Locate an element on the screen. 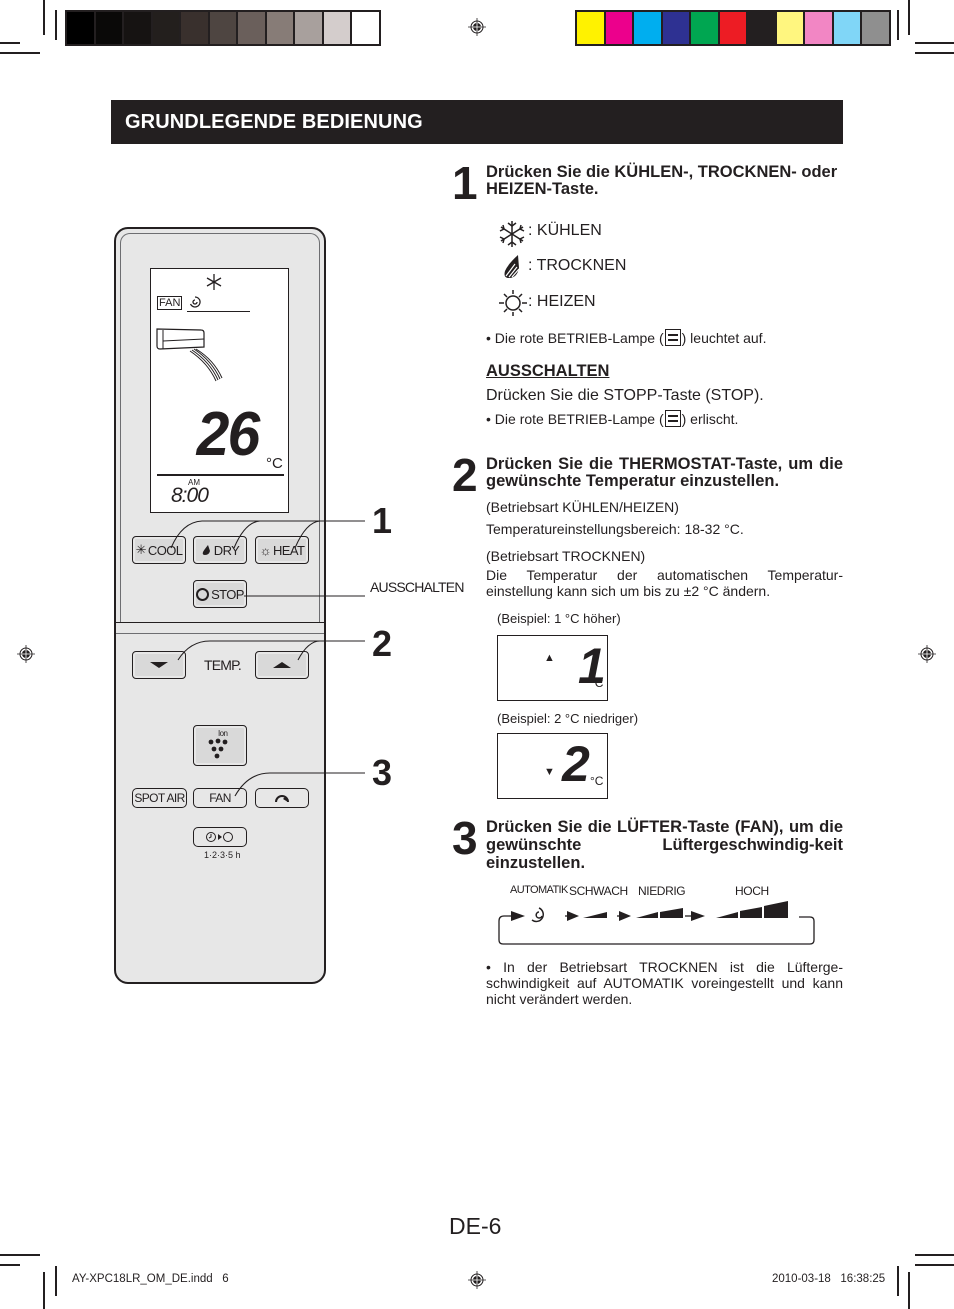  timer-hours-label: 1·2·3·5 h is located at coordinates (222, 855).